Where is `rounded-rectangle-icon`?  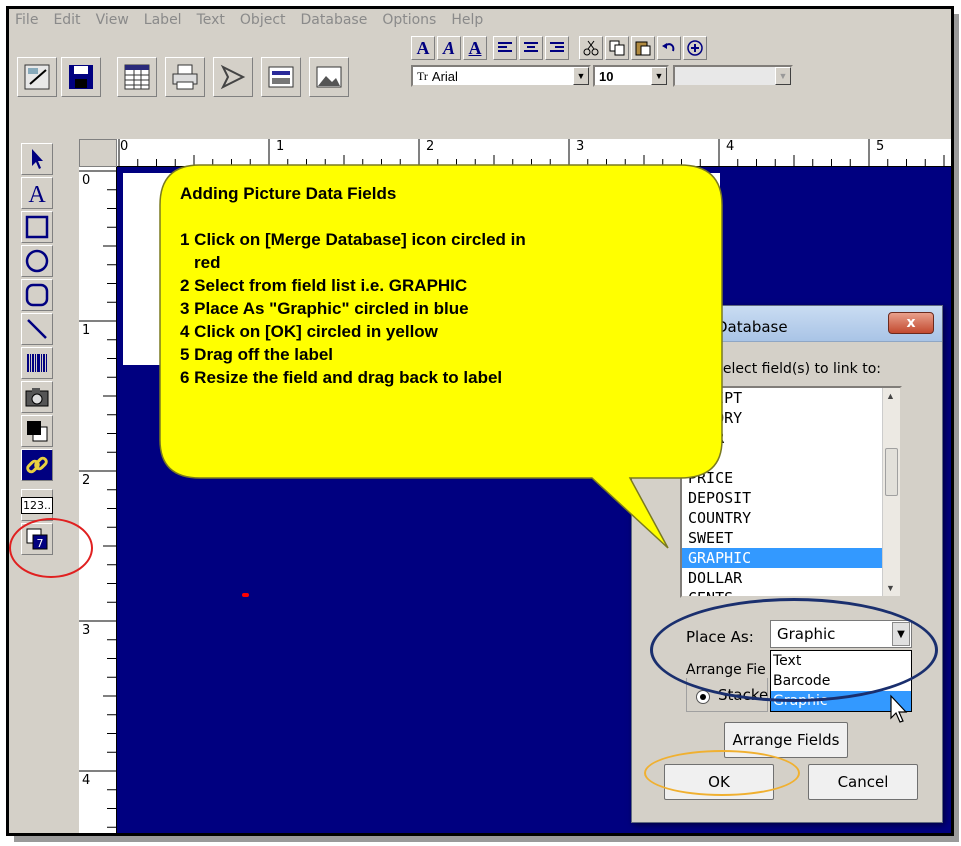 rounded-rectangle-icon is located at coordinates (37, 295).